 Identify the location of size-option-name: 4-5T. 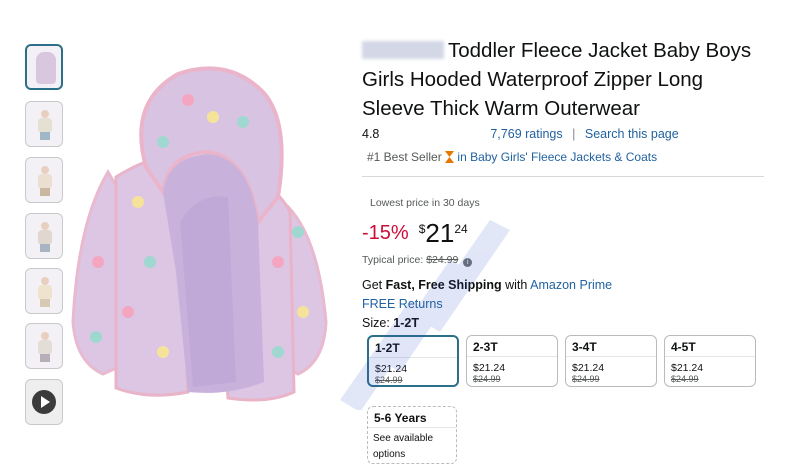
(683, 347).